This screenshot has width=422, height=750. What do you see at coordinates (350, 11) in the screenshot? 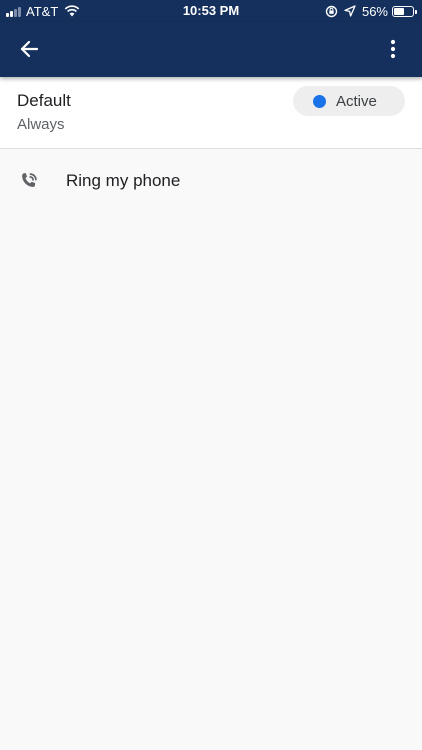
I see `location-arrow-icon` at bounding box center [350, 11].